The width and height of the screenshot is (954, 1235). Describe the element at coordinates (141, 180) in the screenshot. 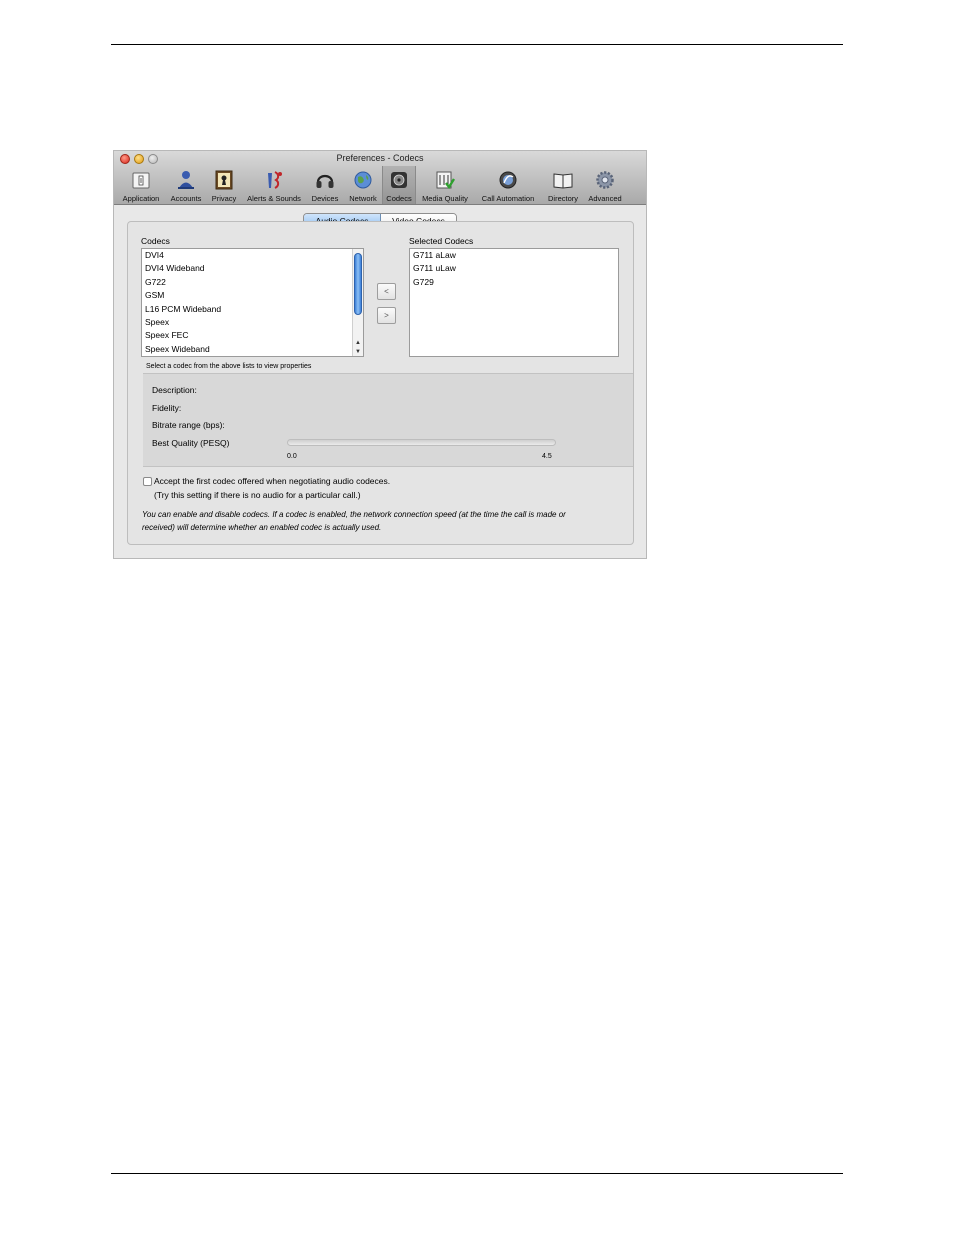

I see `application-icon` at that location.